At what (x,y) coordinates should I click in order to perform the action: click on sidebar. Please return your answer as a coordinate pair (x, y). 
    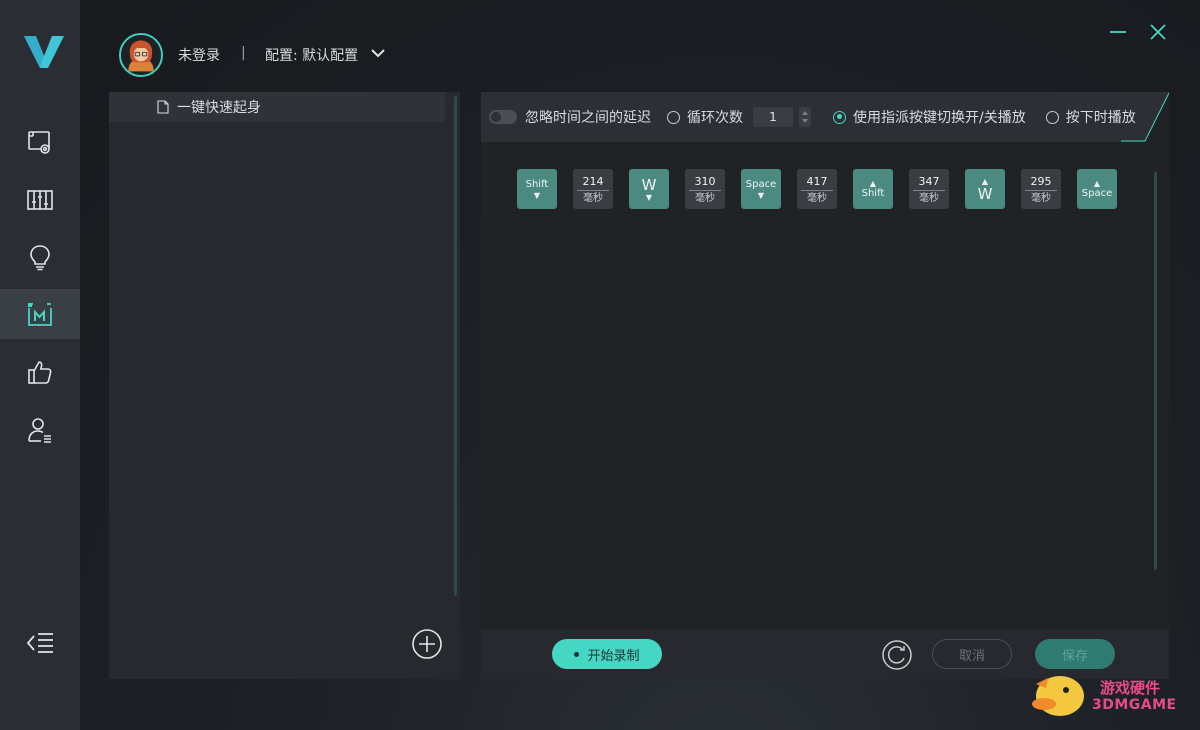
    Looking at the image, I should click on (40, 365).